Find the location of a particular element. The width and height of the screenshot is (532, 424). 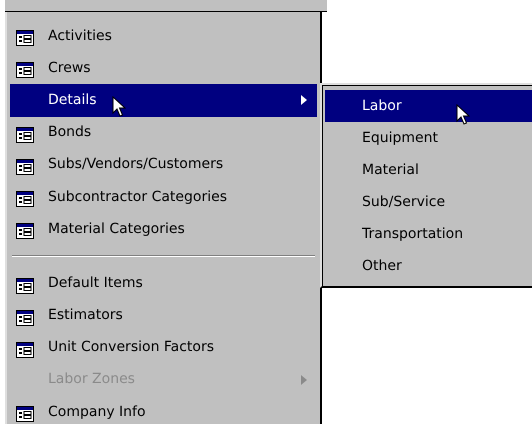

menu-item-label: Default Items is located at coordinates (95, 283).